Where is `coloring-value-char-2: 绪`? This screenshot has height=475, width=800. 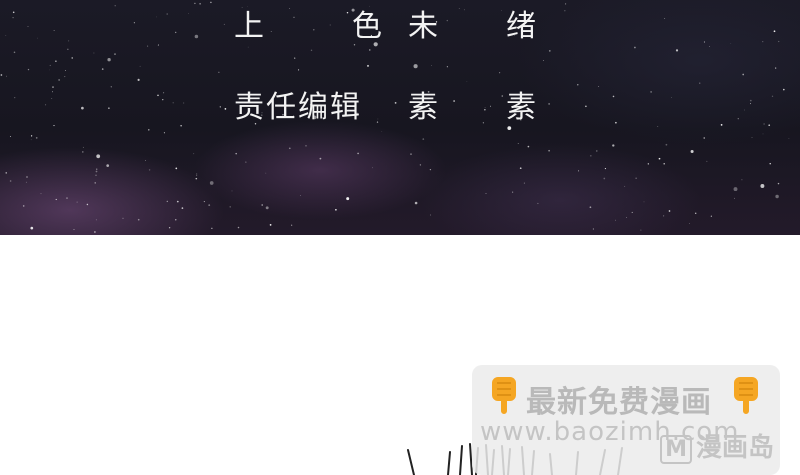
coloring-value-char-2: 绪 is located at coordinates (521, 26).